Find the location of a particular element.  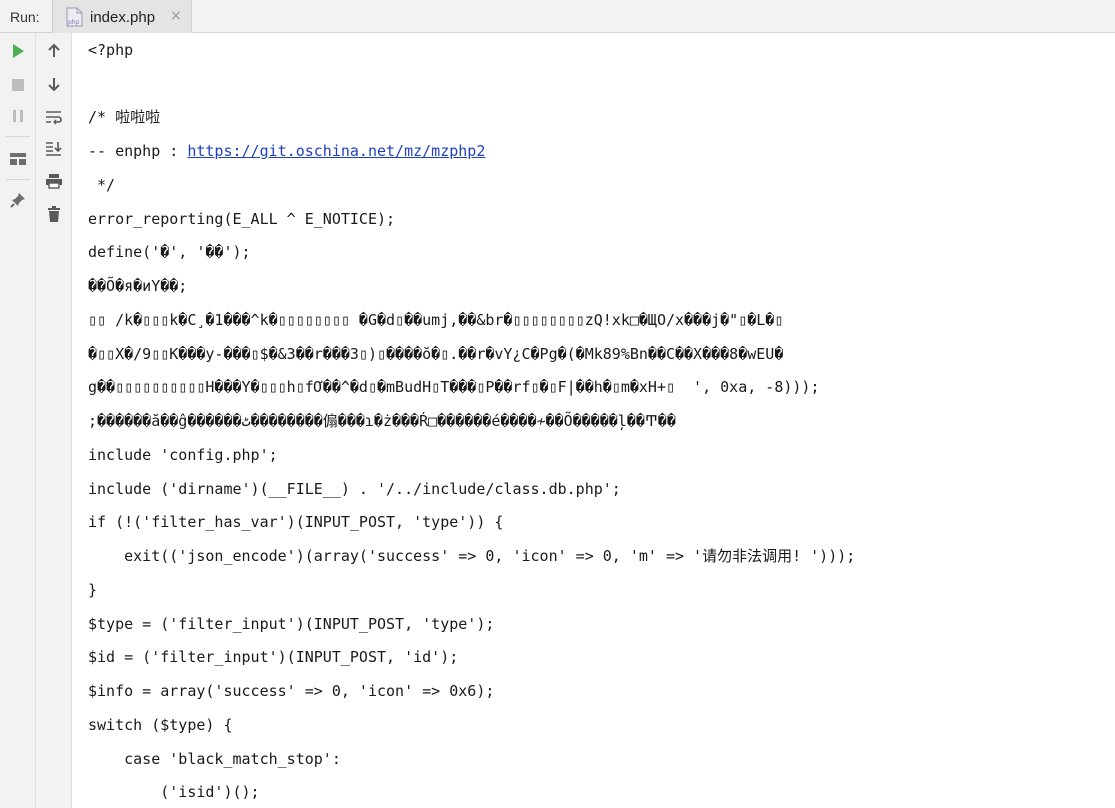

soft-wrap-button is located at coordinates (54, 117).